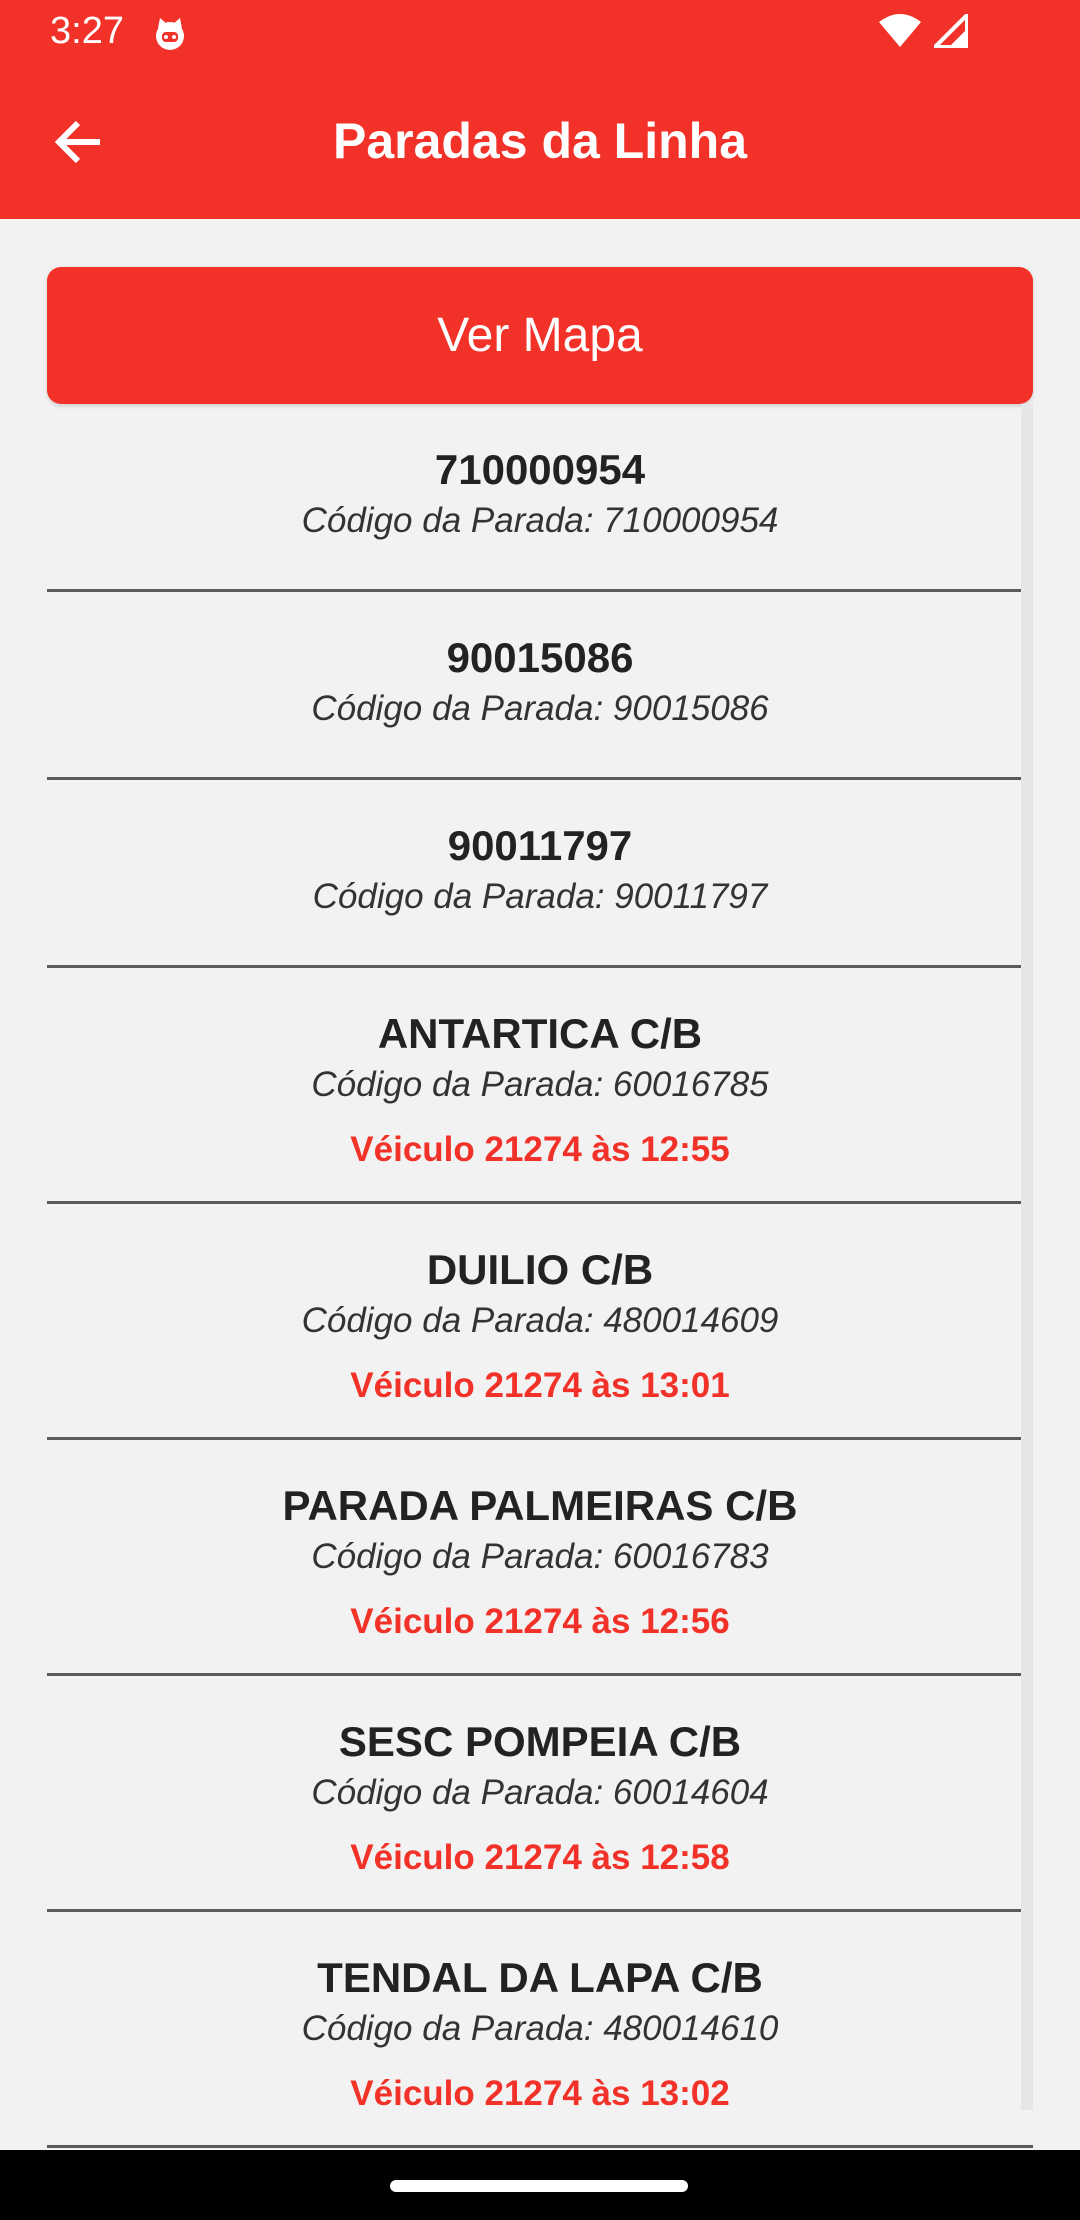 The height and width of the screenshot is (2220, 1080). I want to click on list-scrollbar, so click(1027, 1257).